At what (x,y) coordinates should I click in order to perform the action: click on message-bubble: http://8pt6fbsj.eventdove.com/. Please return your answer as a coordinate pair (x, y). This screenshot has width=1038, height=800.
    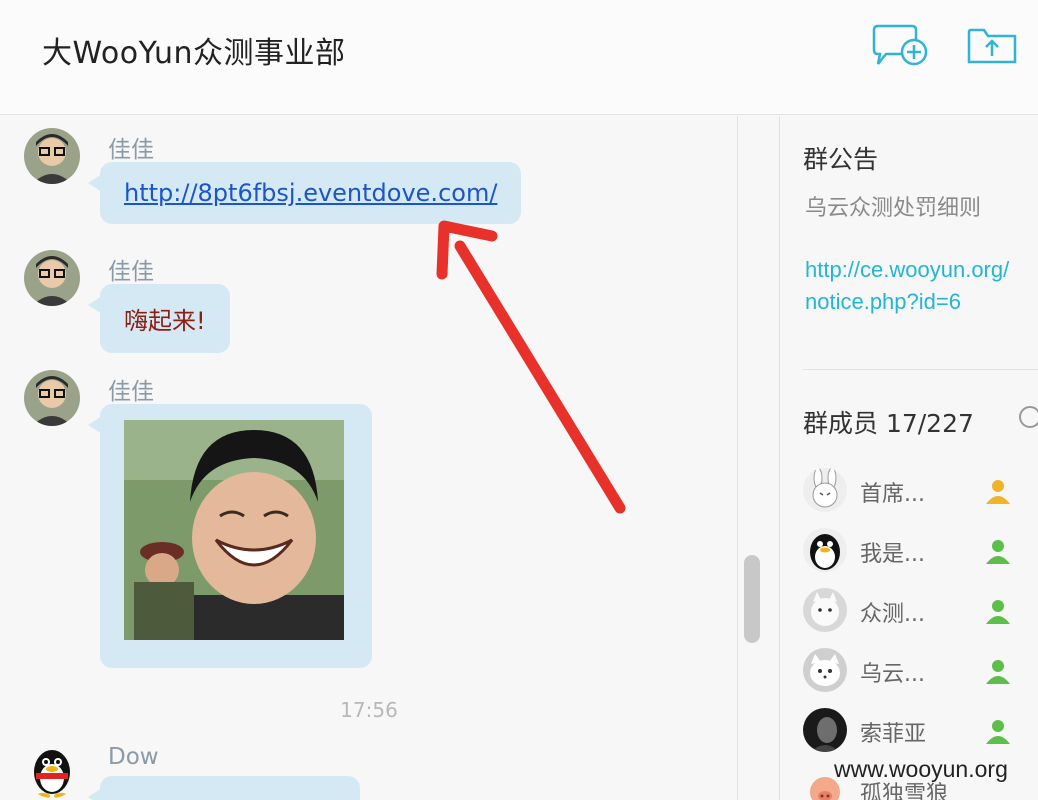
    Looking at the image, I should click on (304, 193).